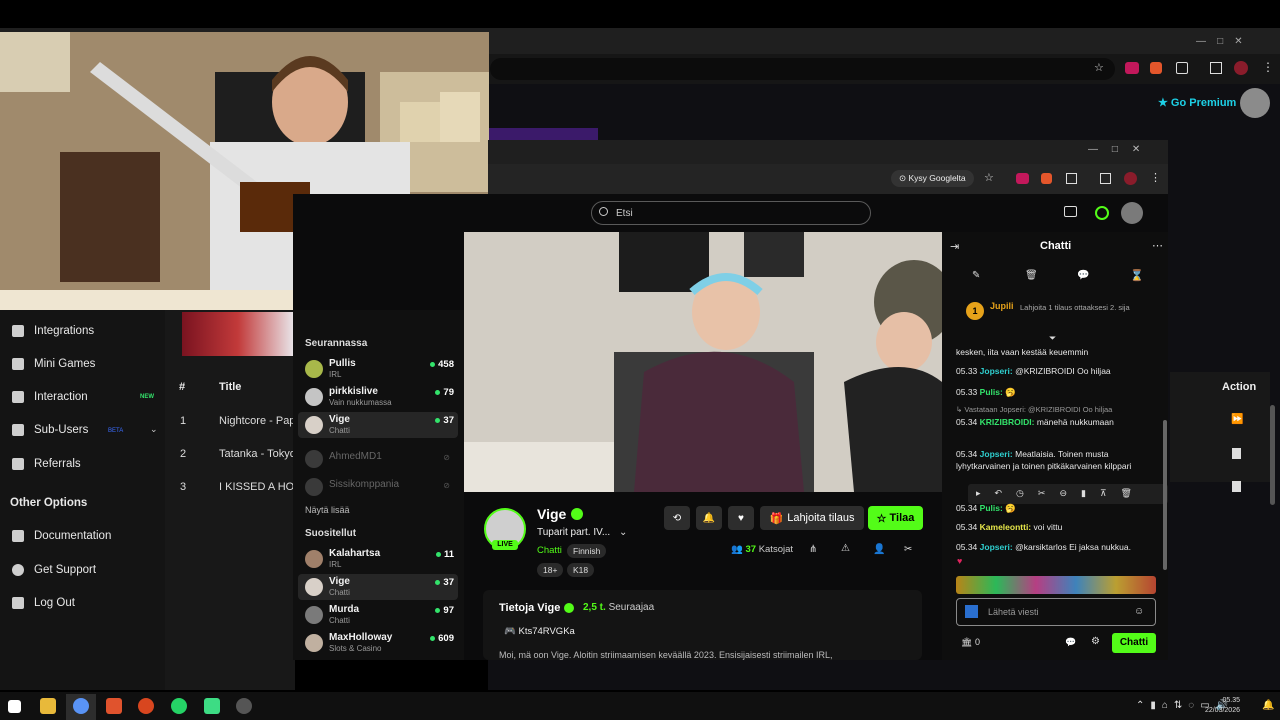 The image size is (1280, 720). What do you see at coordinates (937, 178) in the screenshot?
I see `ask-google-label: Kysy Googlelta` at bounding box center [937, 178].